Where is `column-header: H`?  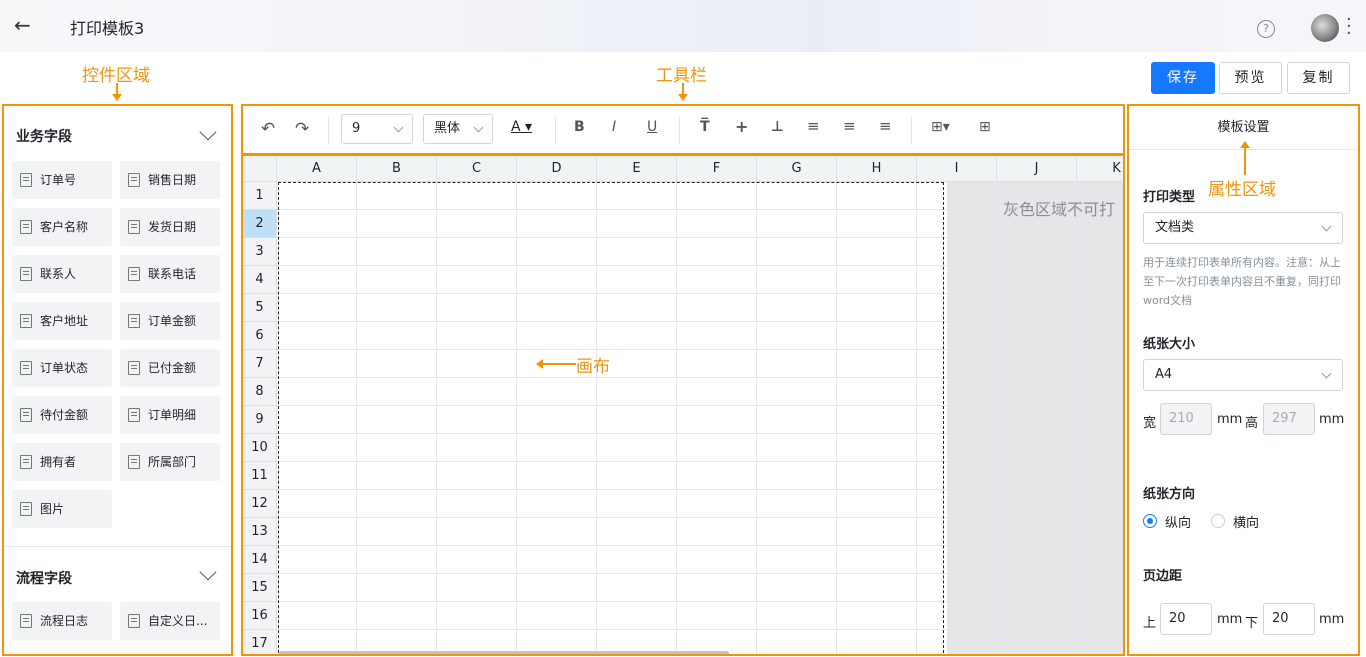 column-header: H is located at coordinates (877, 169).